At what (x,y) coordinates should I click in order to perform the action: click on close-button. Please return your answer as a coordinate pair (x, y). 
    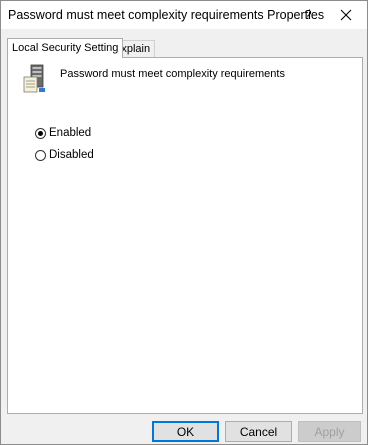
    Looking at the image, I should click on (346, 15).